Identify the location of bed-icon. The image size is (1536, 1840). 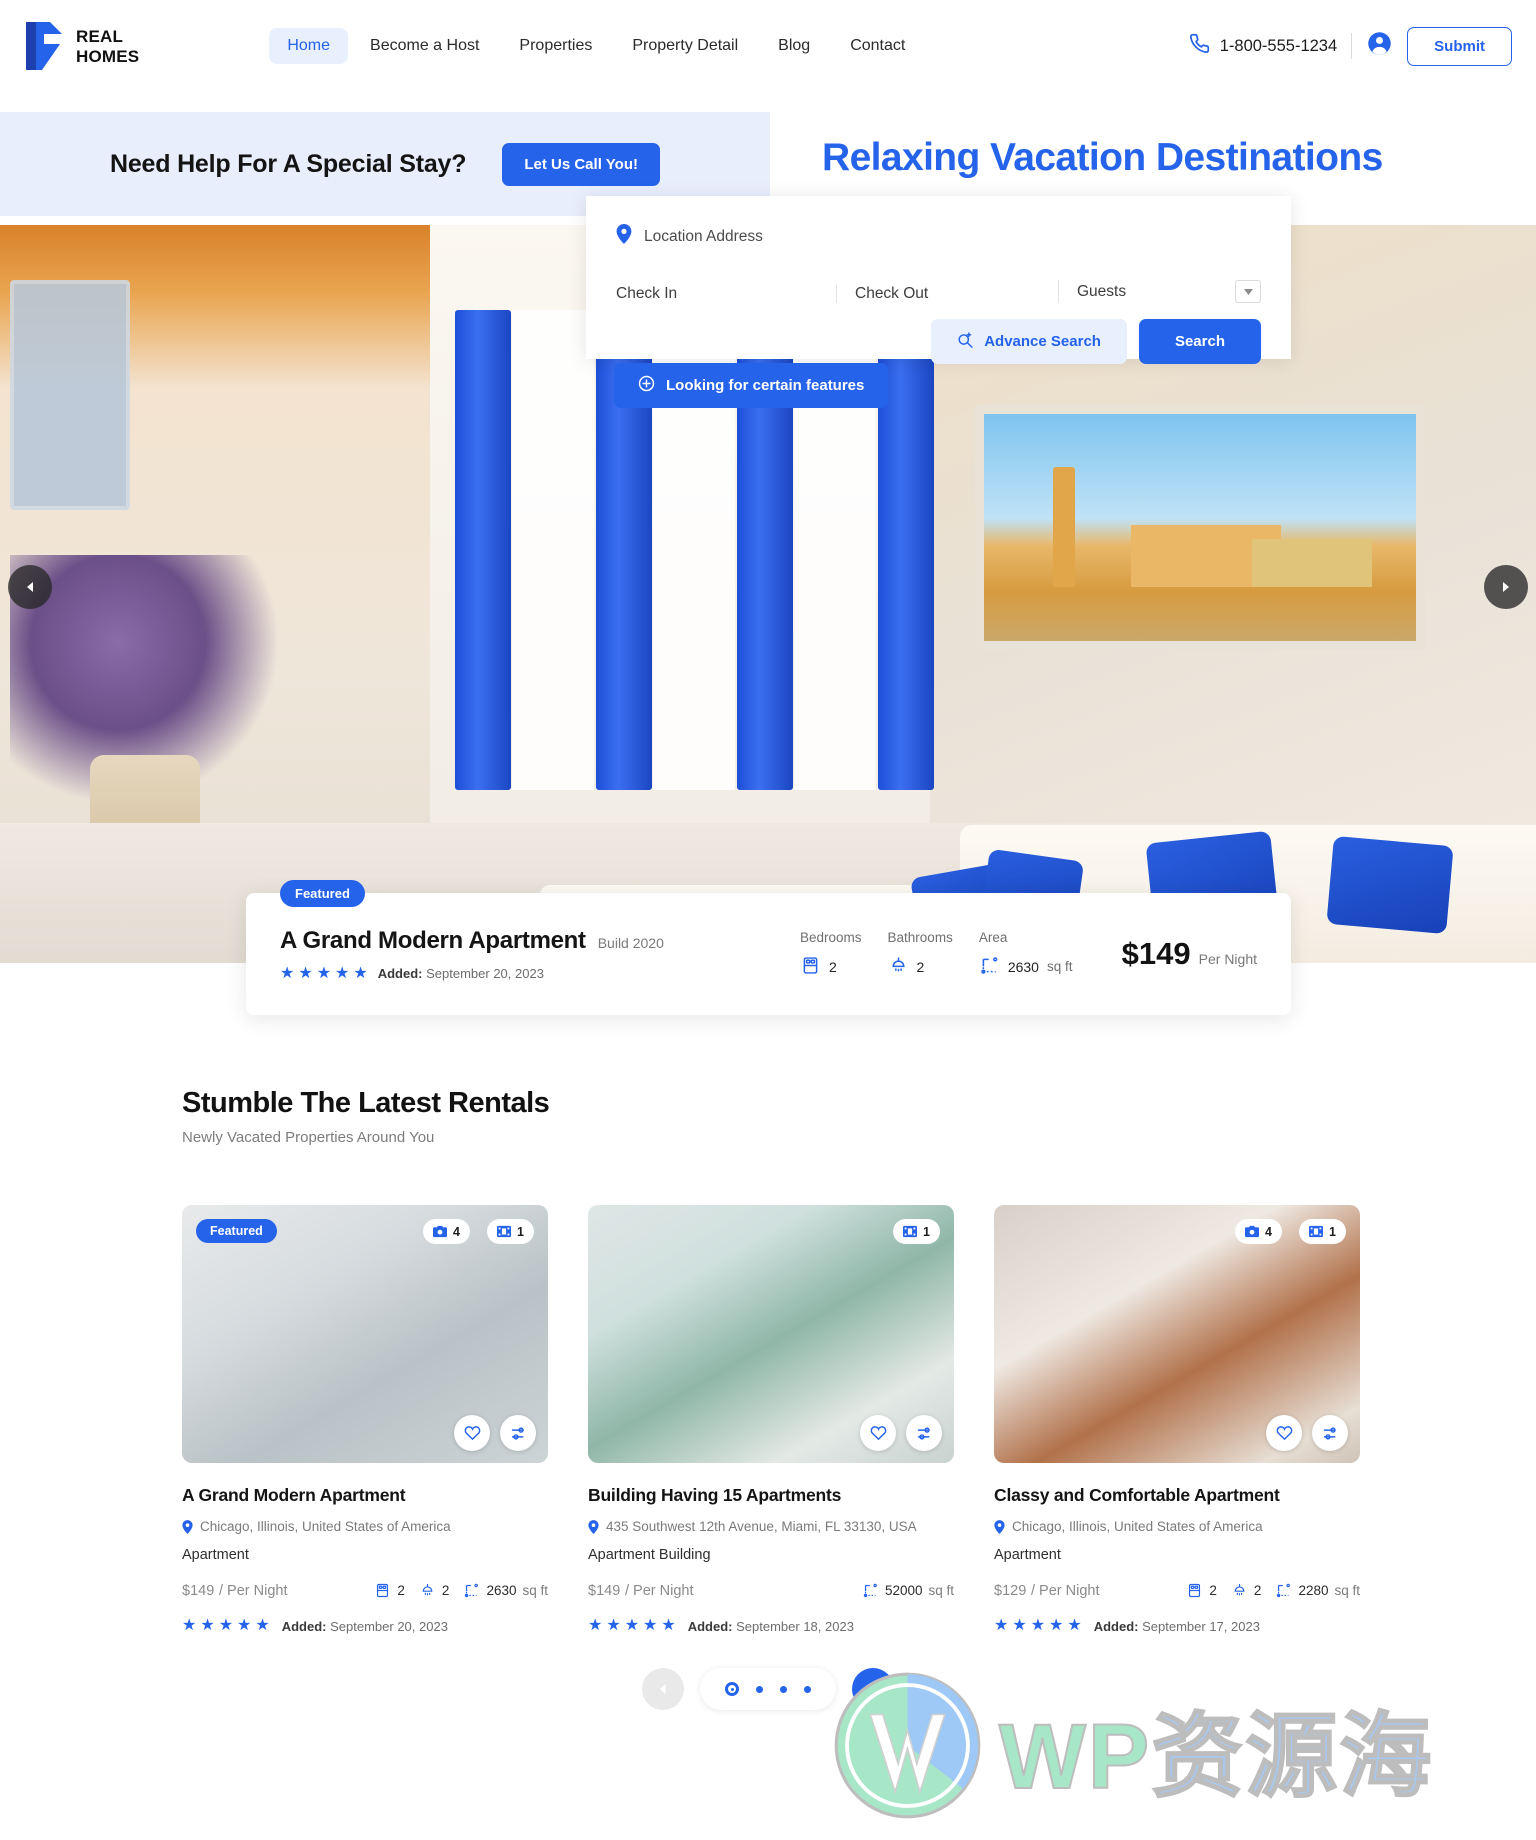
(1195, 1590).